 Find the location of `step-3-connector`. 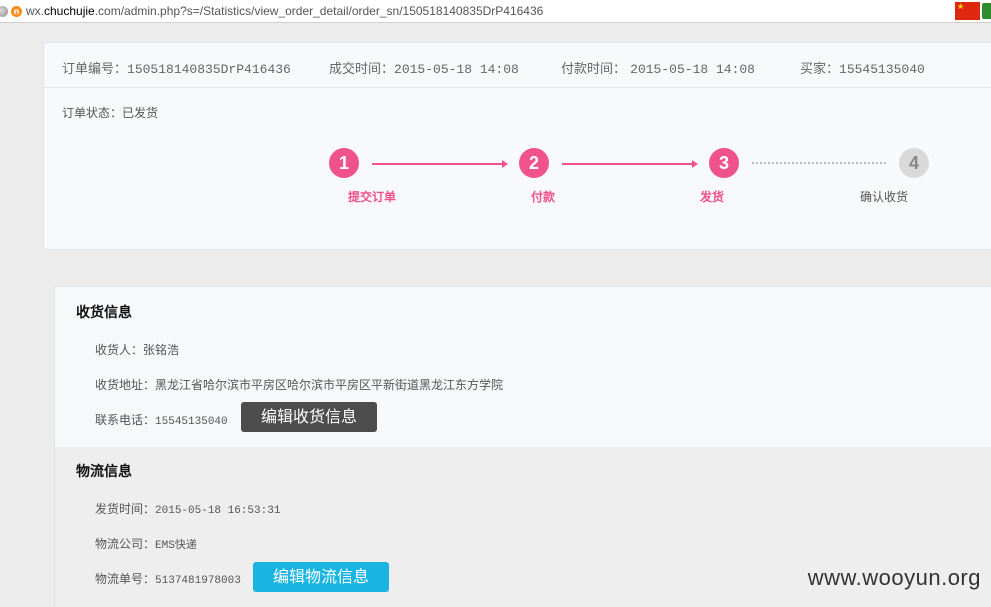

step-3-connector is located at coordinates (819, 163).